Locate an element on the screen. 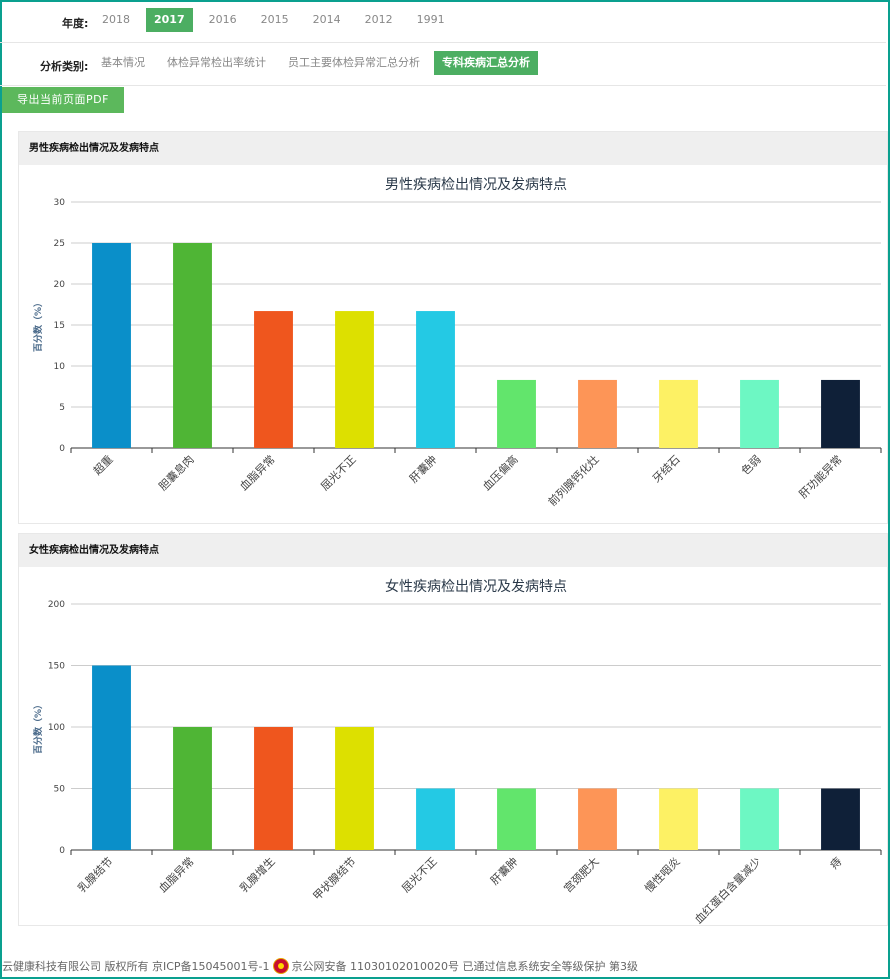 The height and width of the screenshot is (979, 890). y-tick-label: 10 is located at coordinates (60, 367).